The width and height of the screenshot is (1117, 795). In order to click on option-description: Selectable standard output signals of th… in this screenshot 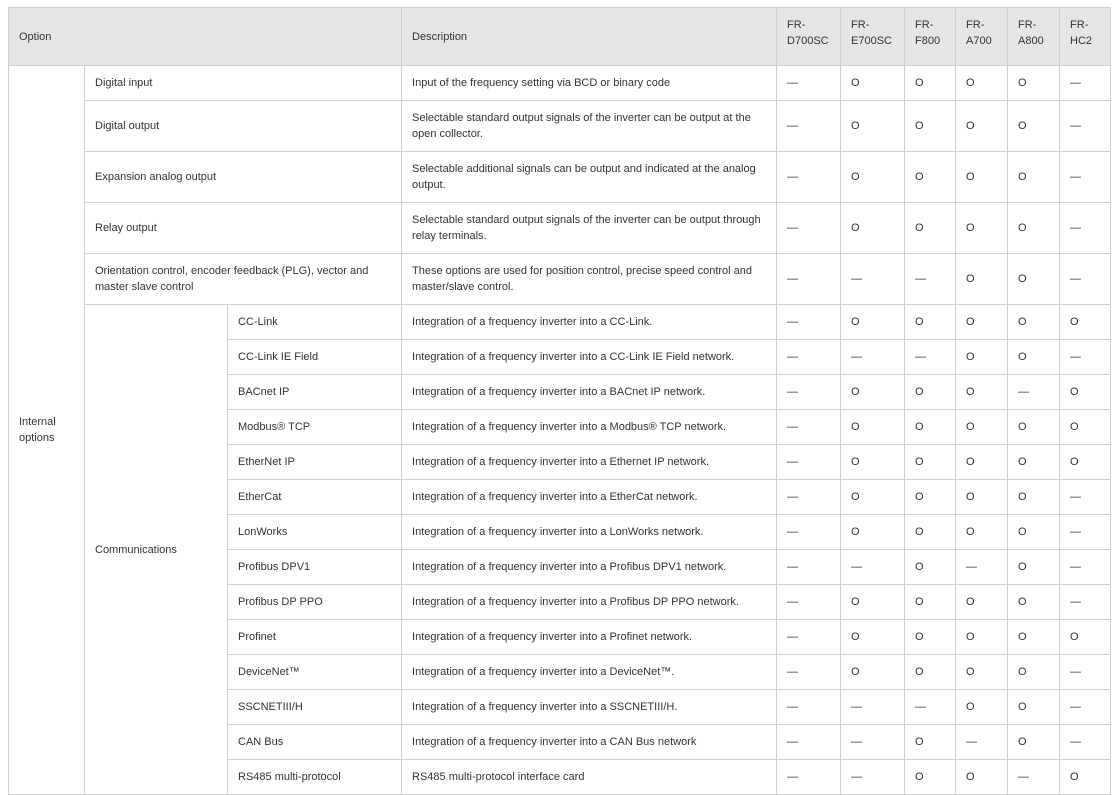, I will do `click(589, 126)`.